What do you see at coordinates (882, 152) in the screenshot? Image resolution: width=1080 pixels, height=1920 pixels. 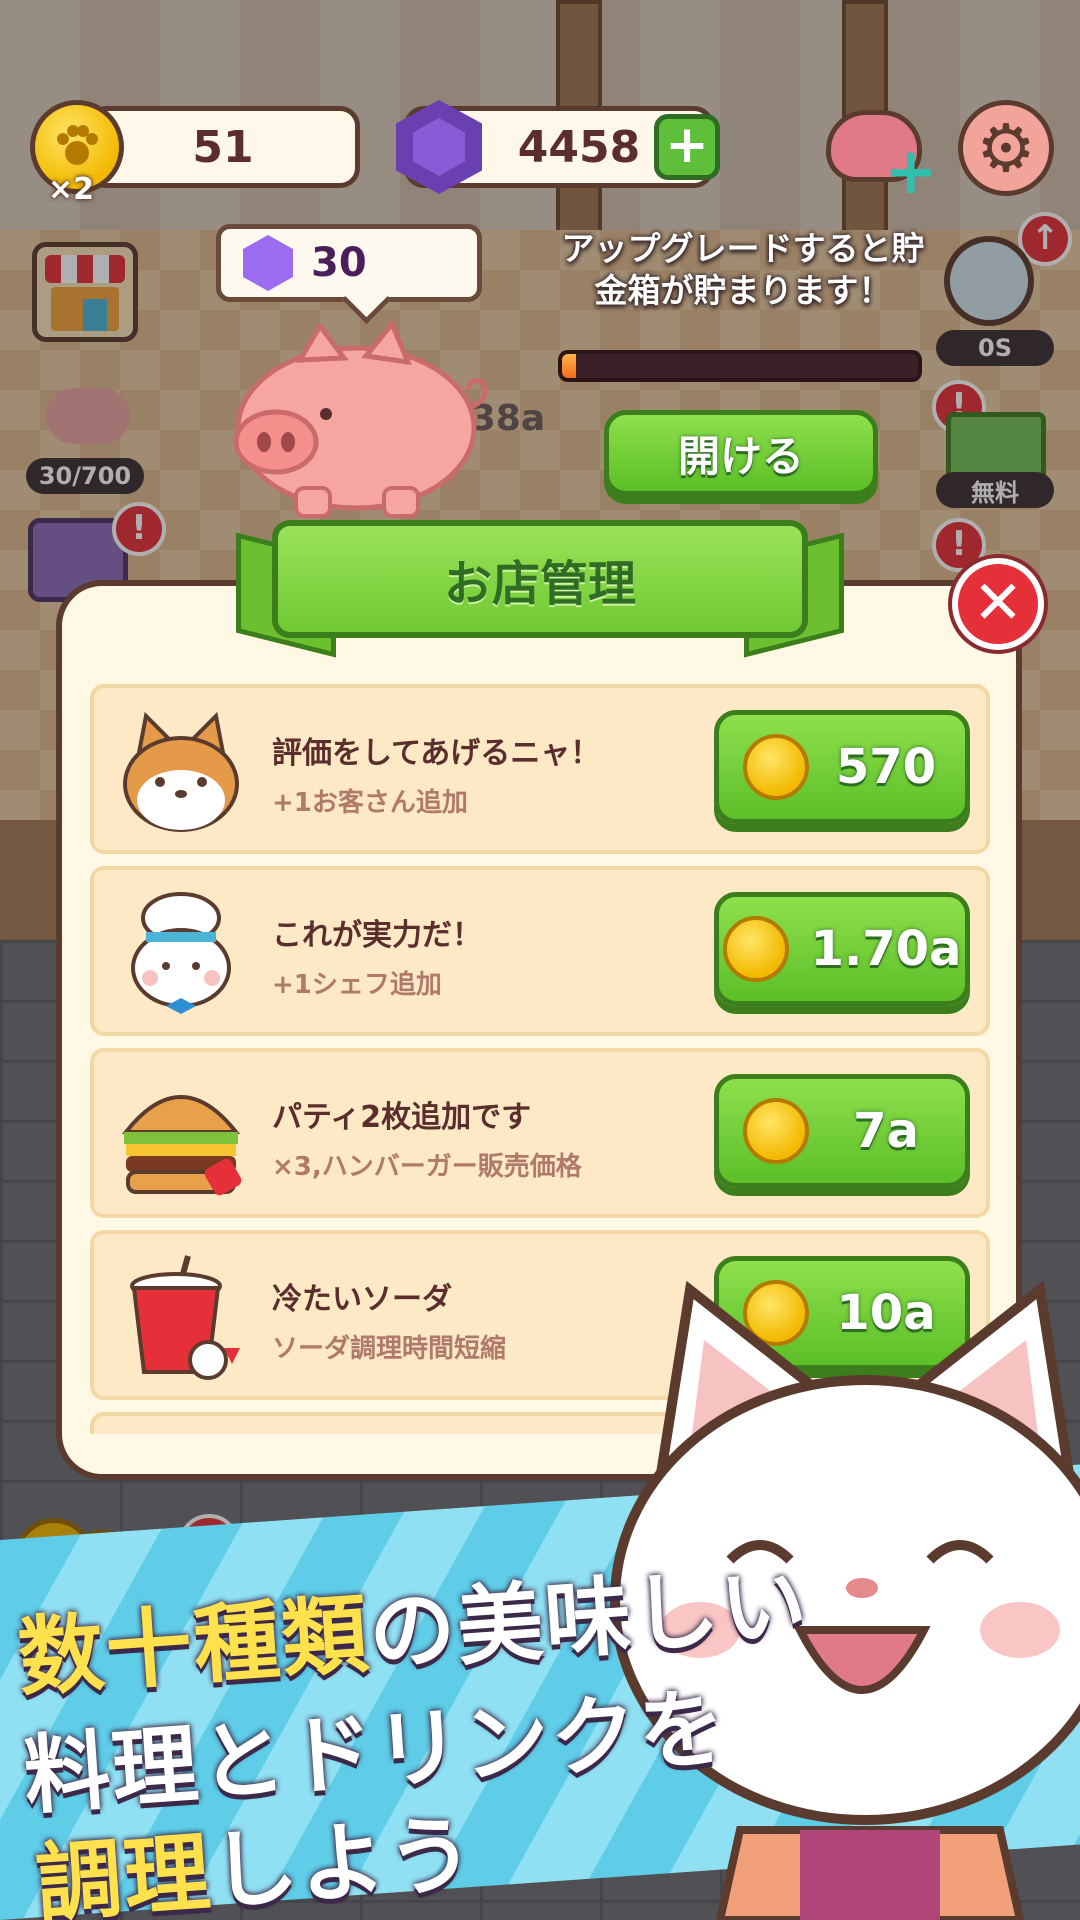 I see `cat-plus-icon: +` at bounding box center [882, 152].